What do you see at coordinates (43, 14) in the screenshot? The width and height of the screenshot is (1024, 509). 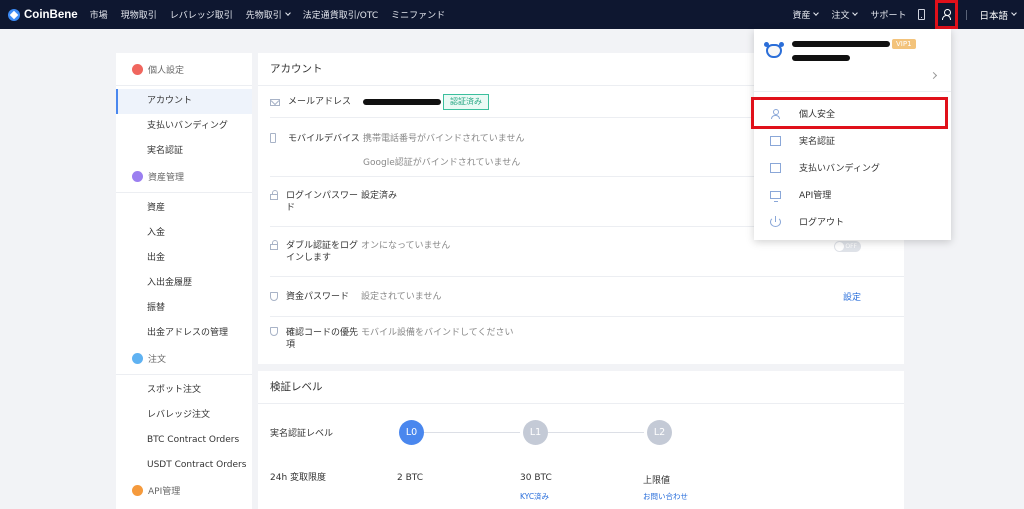 I see `brand-logo: CoinBene` at bounding box center [43, 14].